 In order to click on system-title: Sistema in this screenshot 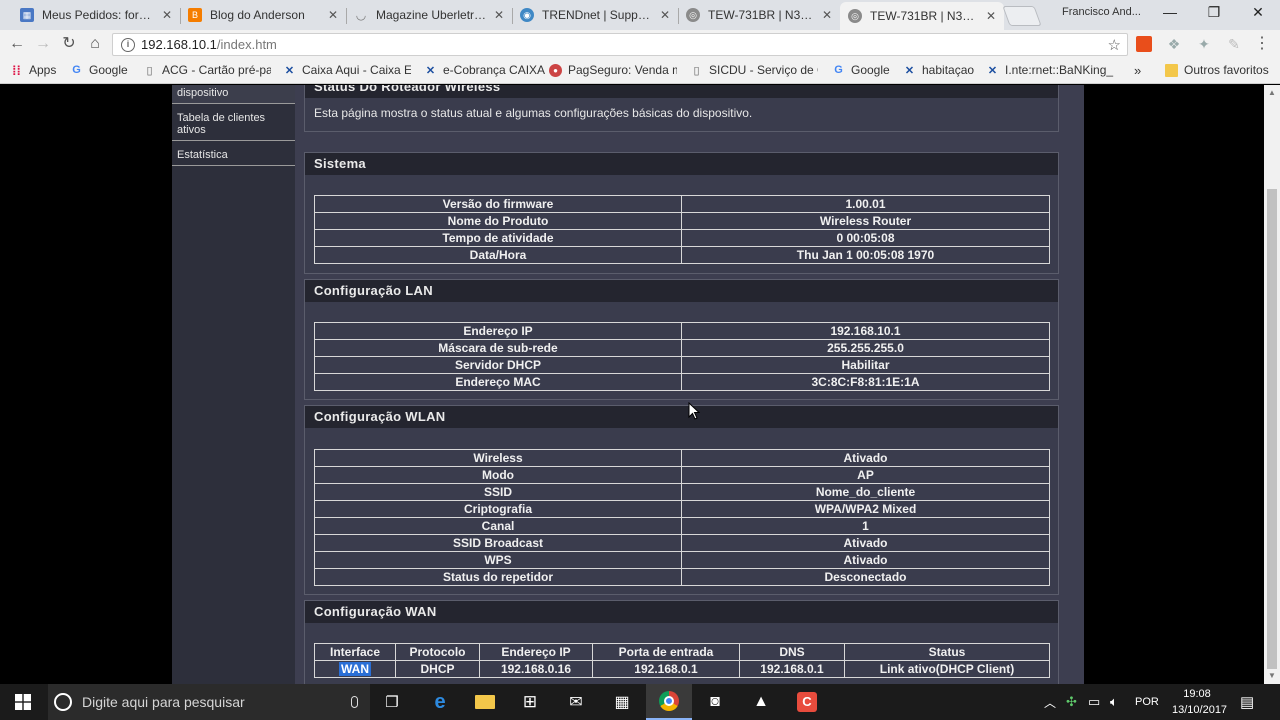, I will do `click(681, 164)`.